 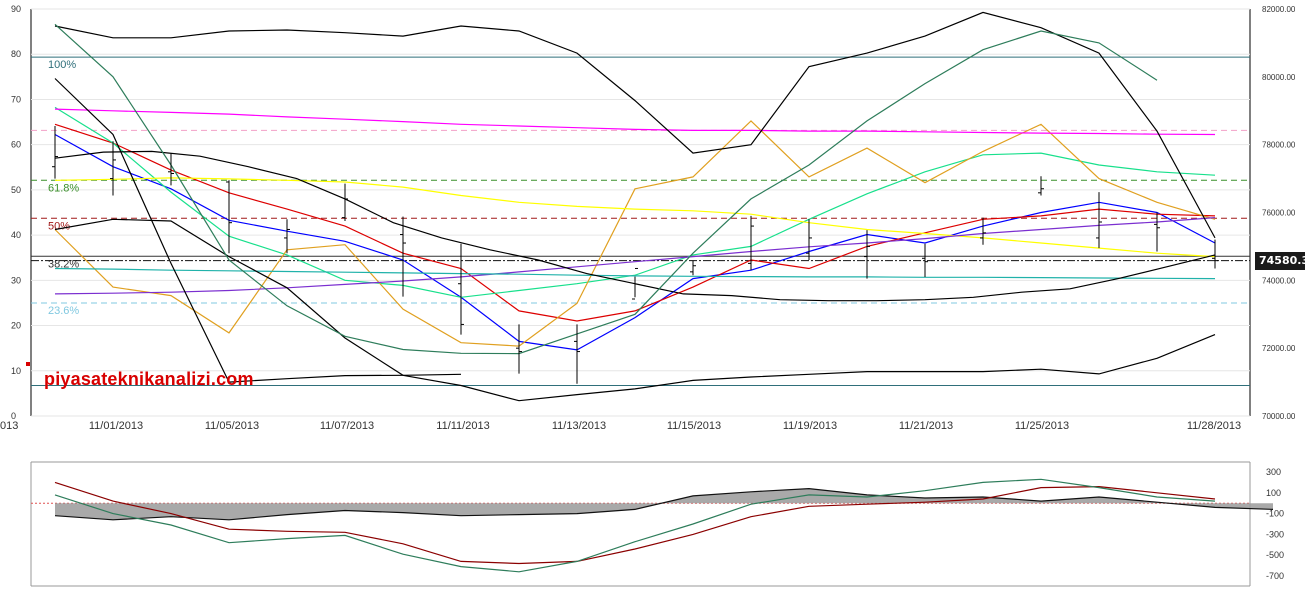 I want to click on right-tick-label: 72000.00, so click(x=1279, y=348).